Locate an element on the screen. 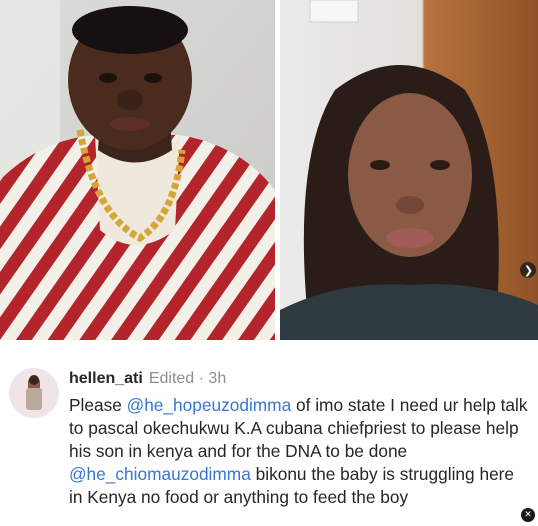 The width and height of the screenshot is (538, 526). comment-text-part: Please is located at coordinates (98, 405).